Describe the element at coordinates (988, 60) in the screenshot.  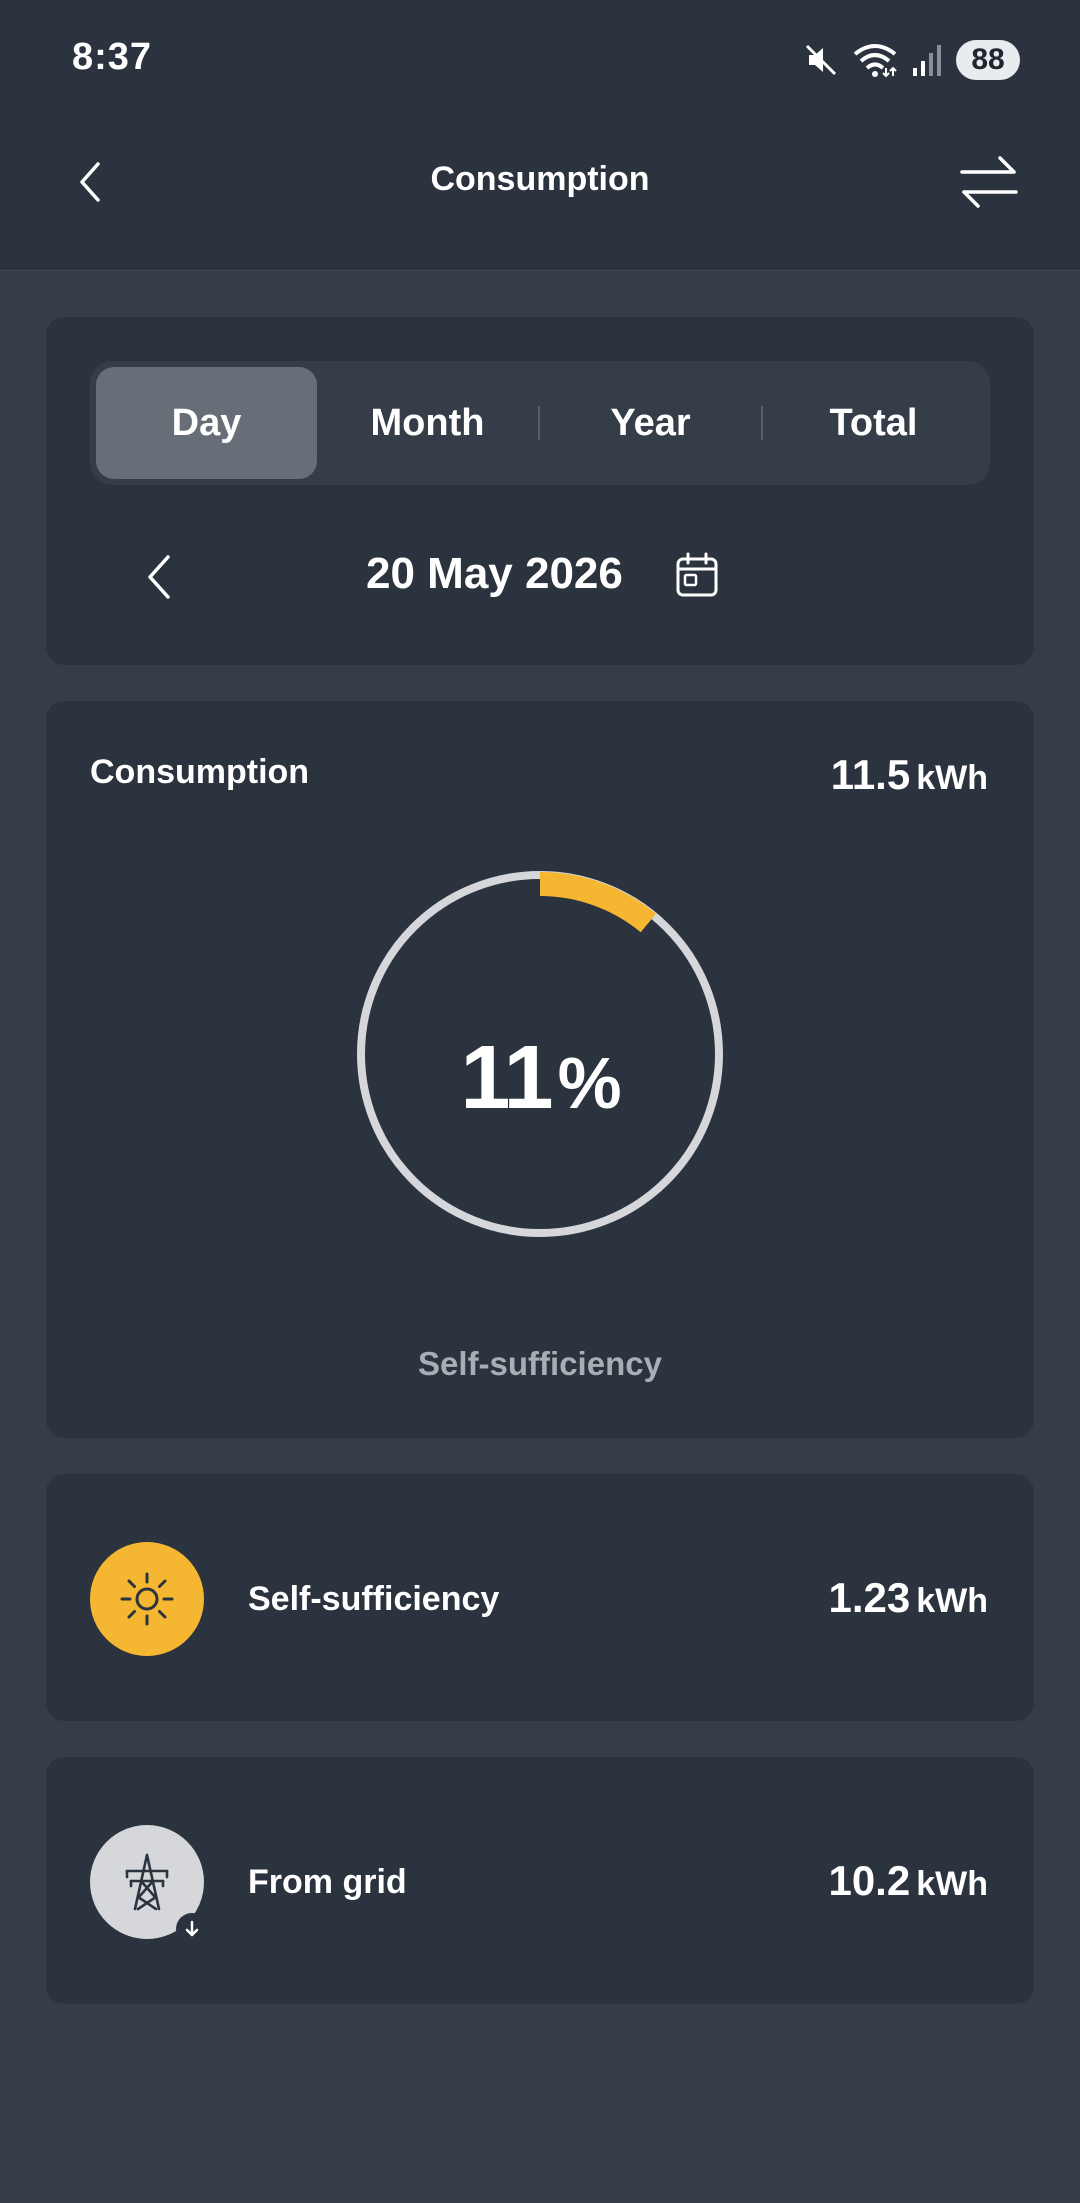
I see `battery-icon: 88` at that location.